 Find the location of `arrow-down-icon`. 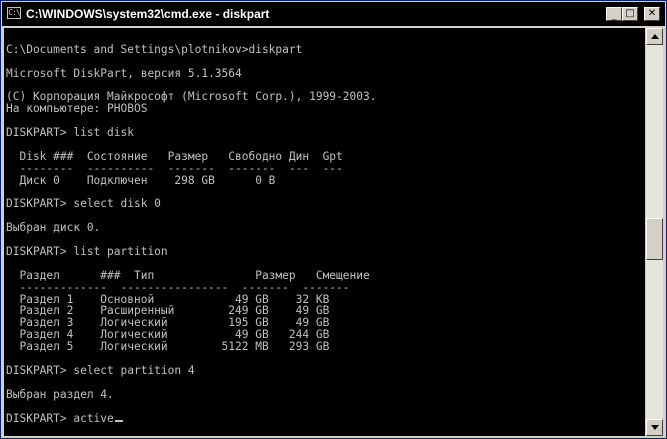

arrow-down-icon is located at coordinates (655, 427).